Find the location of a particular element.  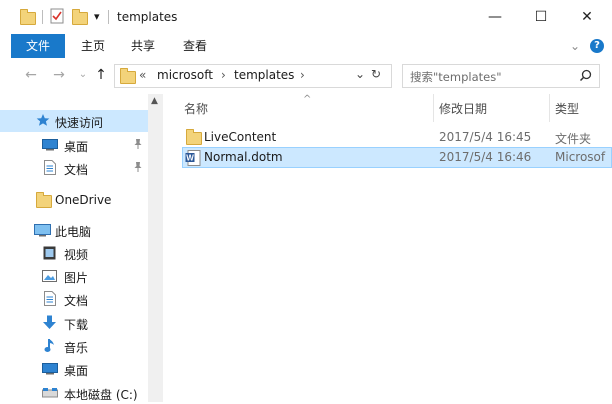

back-button: ← is located at coordinates (31, 75).